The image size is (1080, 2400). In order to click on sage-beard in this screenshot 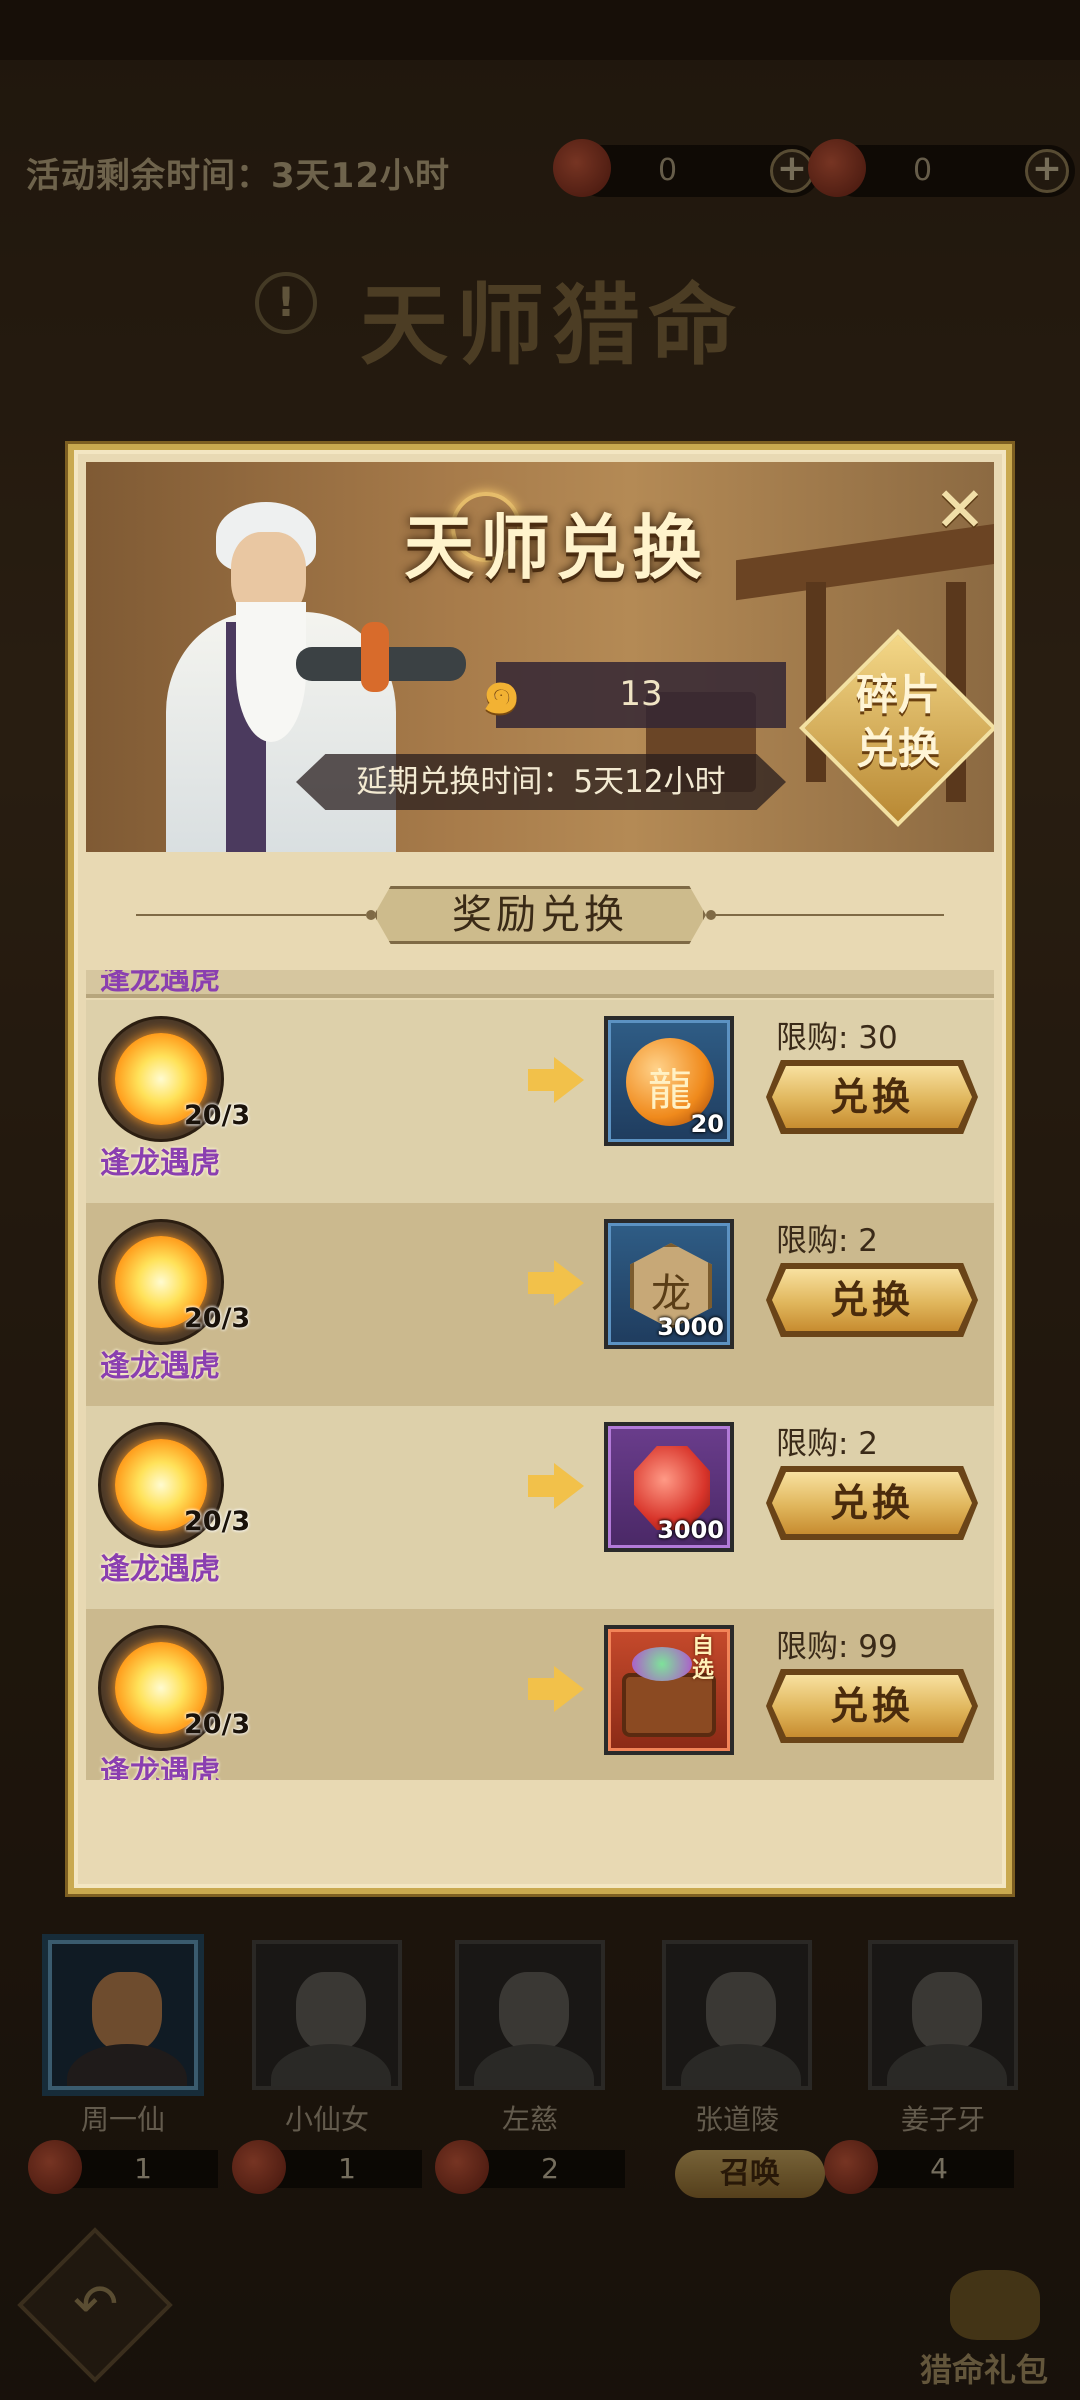, I will do `click(271, 672)`.